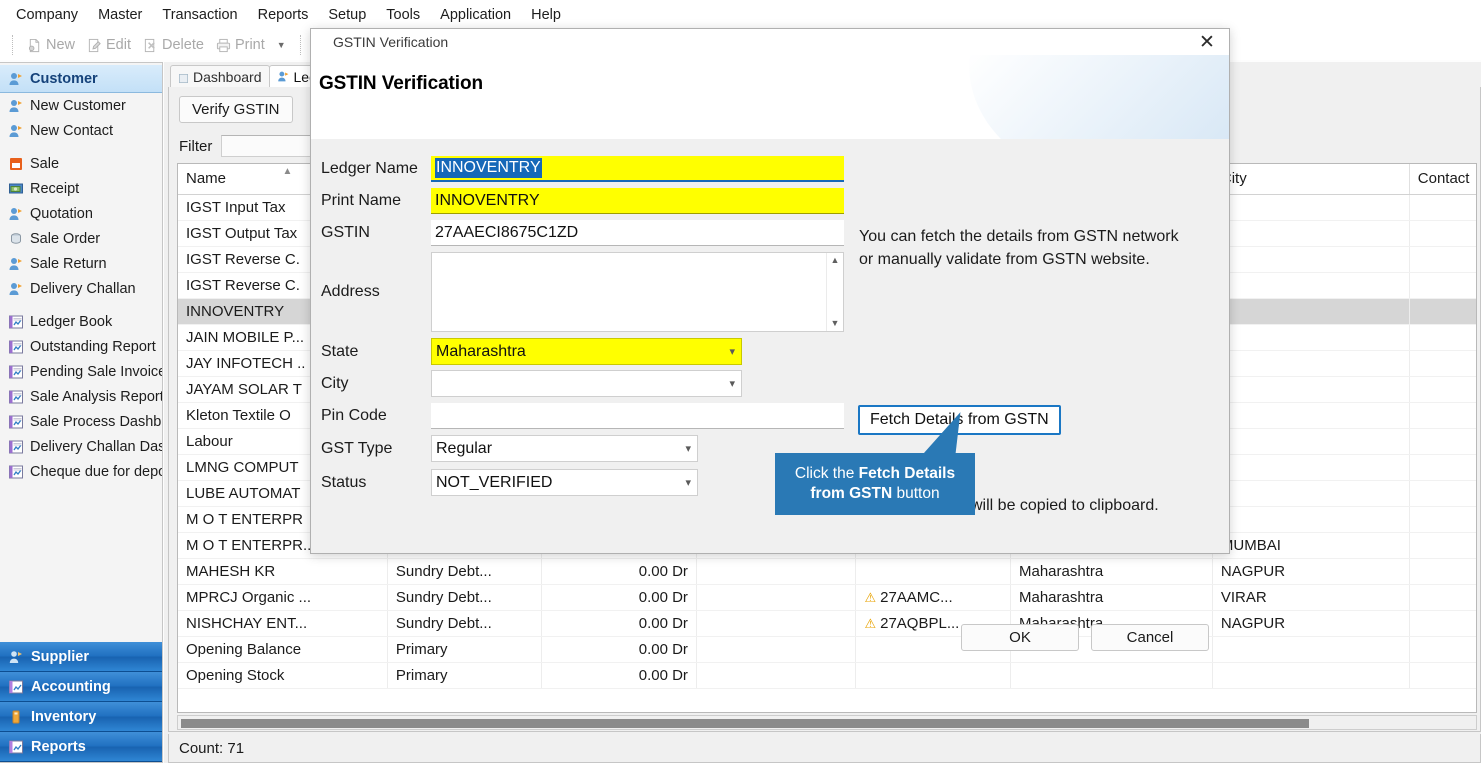 The image size is (1481, 763). I want to click on edit-button: Edit, so click(109, 45).